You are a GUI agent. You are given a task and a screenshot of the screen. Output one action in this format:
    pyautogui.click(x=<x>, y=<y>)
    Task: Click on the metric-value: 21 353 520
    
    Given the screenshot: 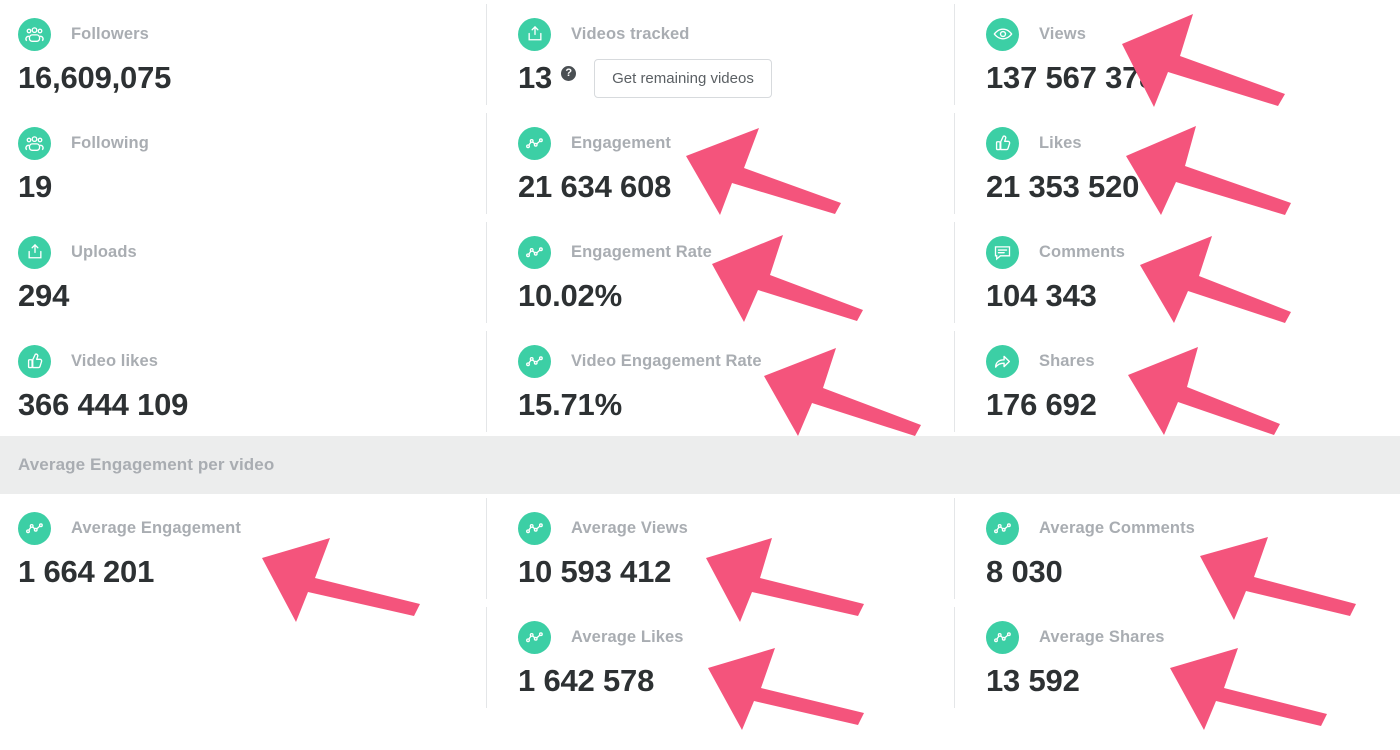 What is the action you would take?
    pyautogui.click(x=1063, y=186)
    